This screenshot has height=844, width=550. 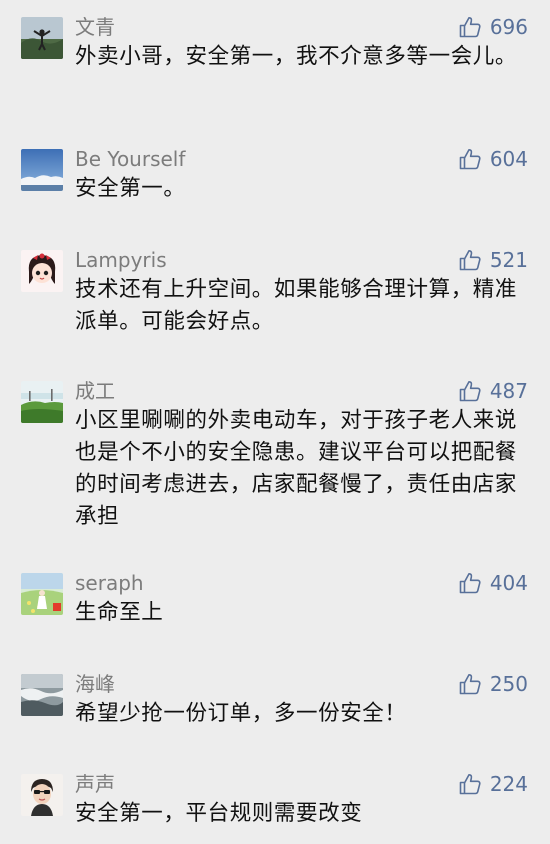 What do you see at coordinates (42, 271) in the screenshot?
I see `cartoon-girl-avatar` at bounding box center [42, 271].